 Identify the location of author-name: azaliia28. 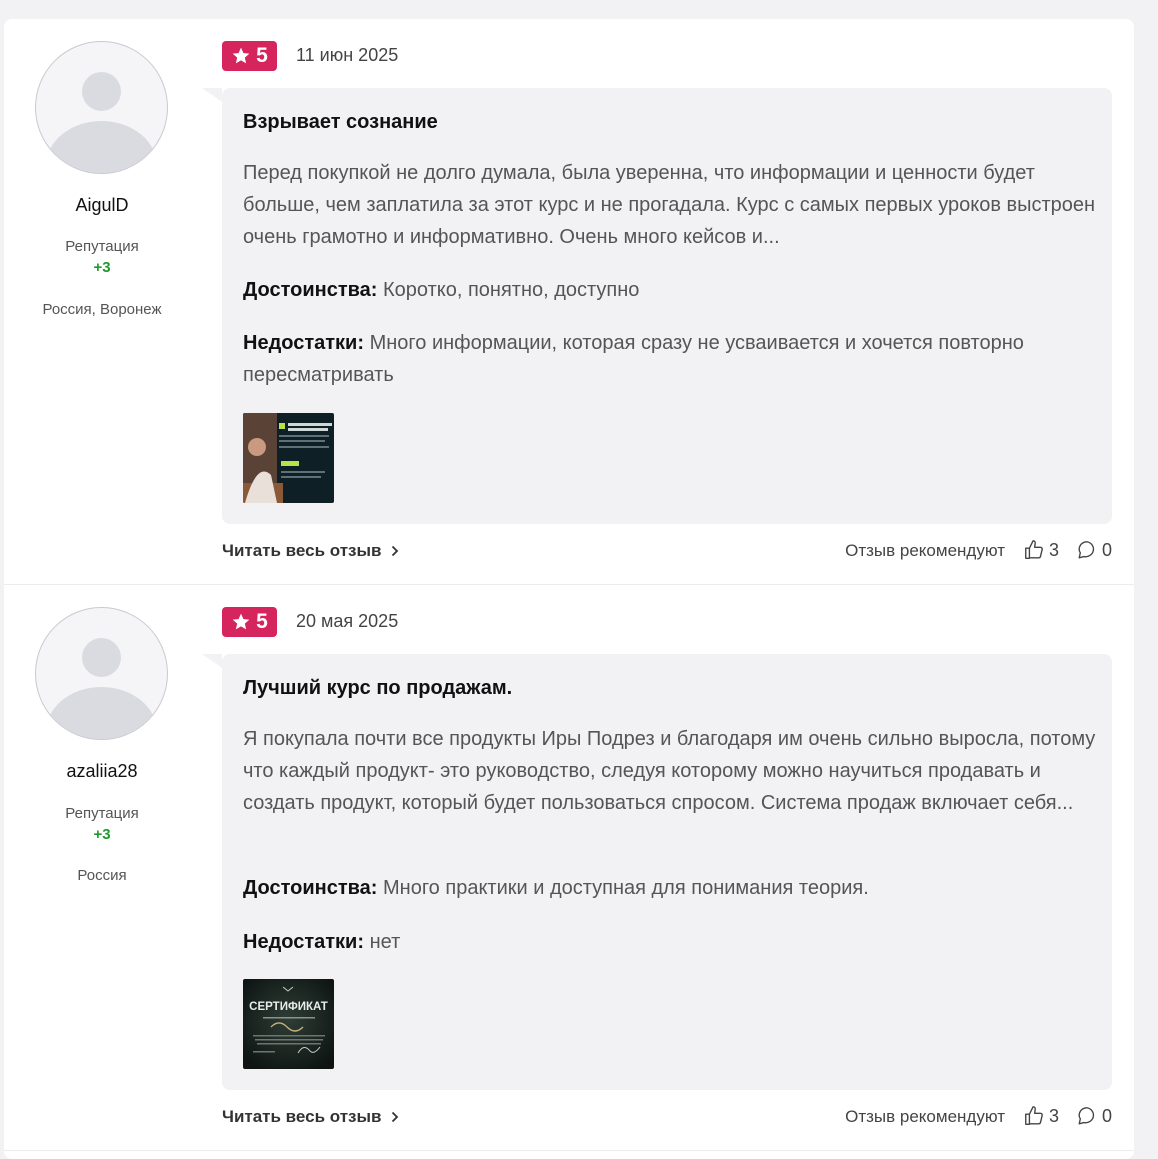
(102, 771).